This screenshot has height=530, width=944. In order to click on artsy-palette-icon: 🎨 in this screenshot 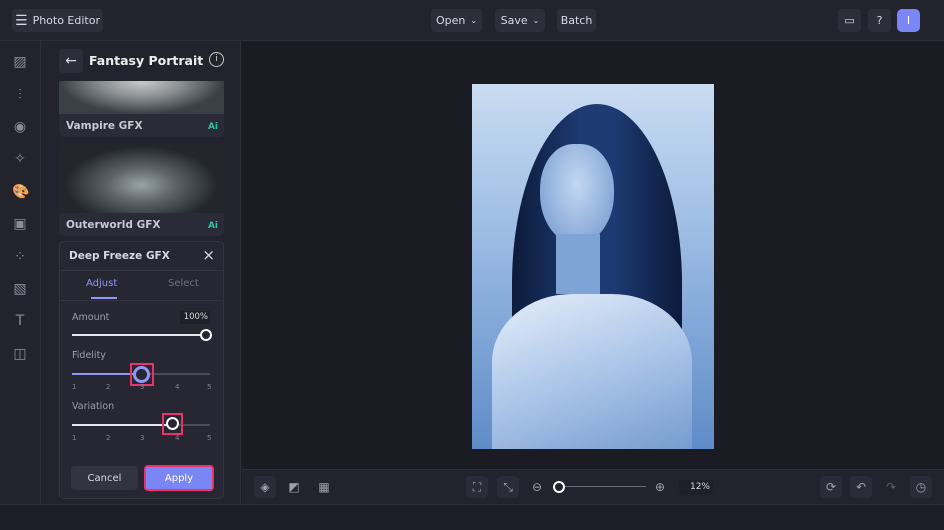, I will do `click(20, 192)`.